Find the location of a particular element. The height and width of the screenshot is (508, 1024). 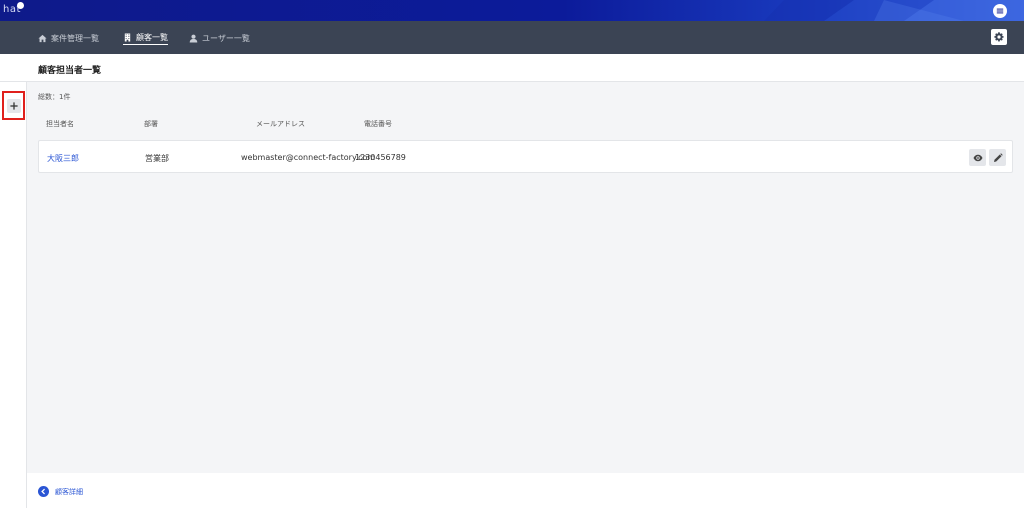

nav-item-users: ユーザー一覧 is located at coordinates (219, 38).